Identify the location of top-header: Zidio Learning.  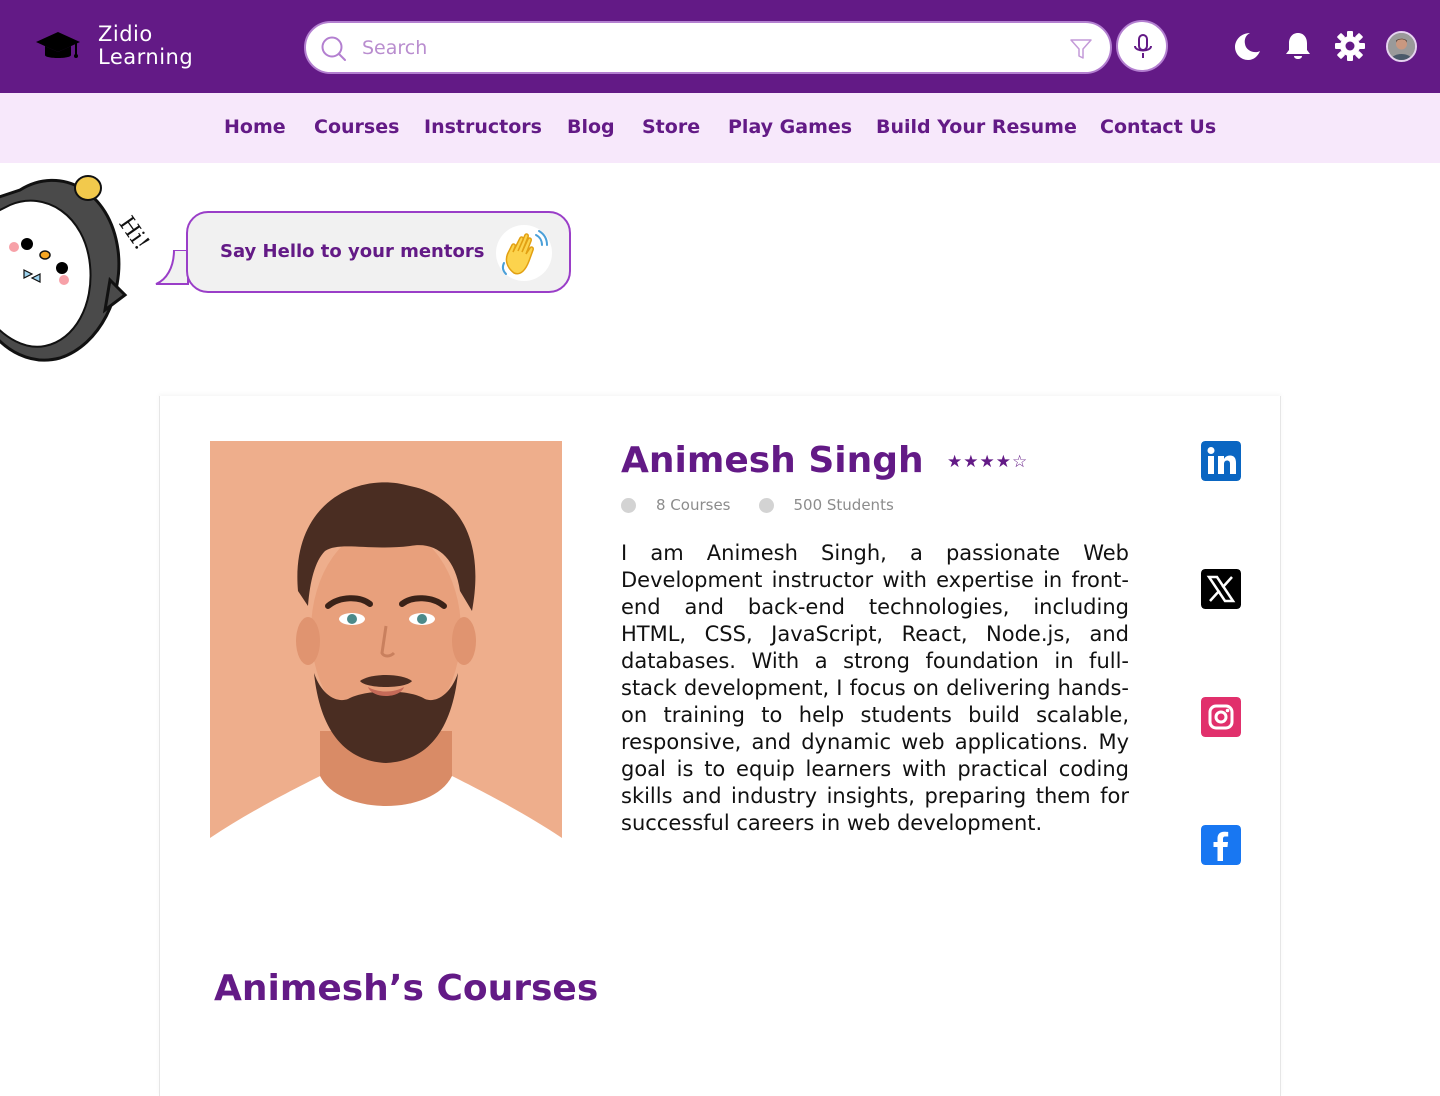
(720, 46).